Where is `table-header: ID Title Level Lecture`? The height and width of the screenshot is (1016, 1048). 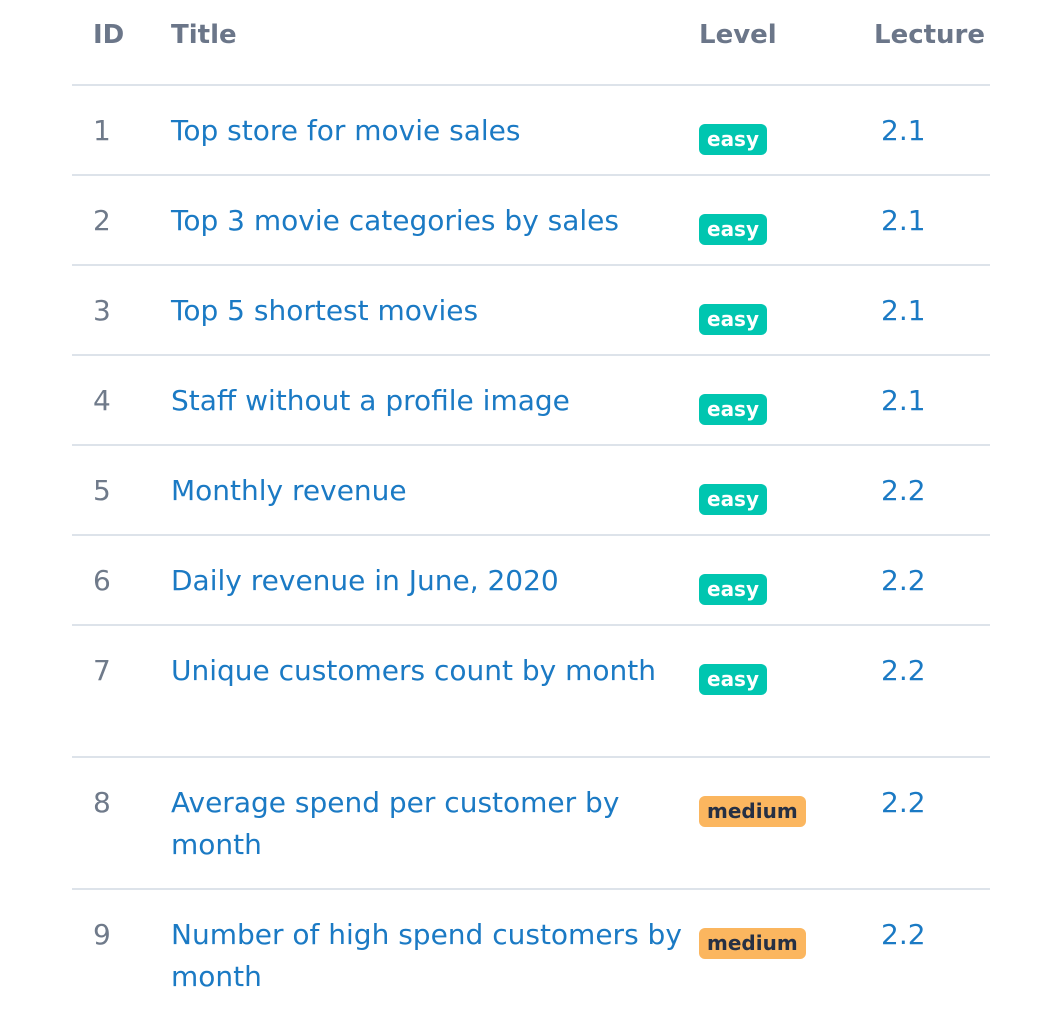 table-header: ID Title Level Lecture is located at coordinates (531, 43).